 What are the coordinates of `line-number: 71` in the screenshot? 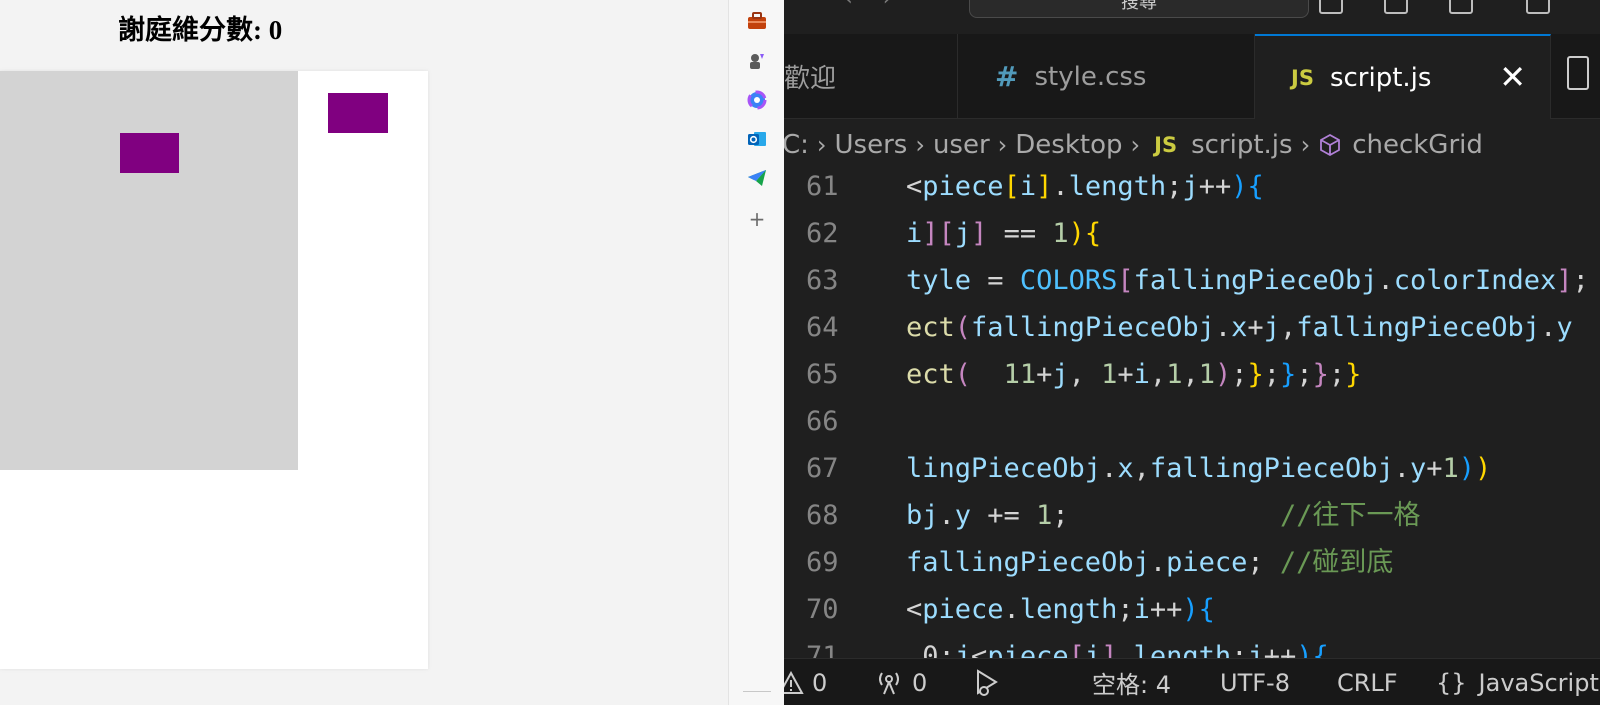 It's located at (822, 649).